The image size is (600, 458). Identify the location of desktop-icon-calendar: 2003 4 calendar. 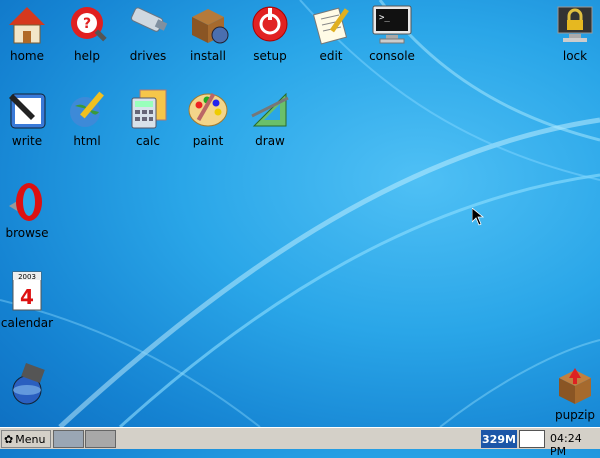
(28, 300).